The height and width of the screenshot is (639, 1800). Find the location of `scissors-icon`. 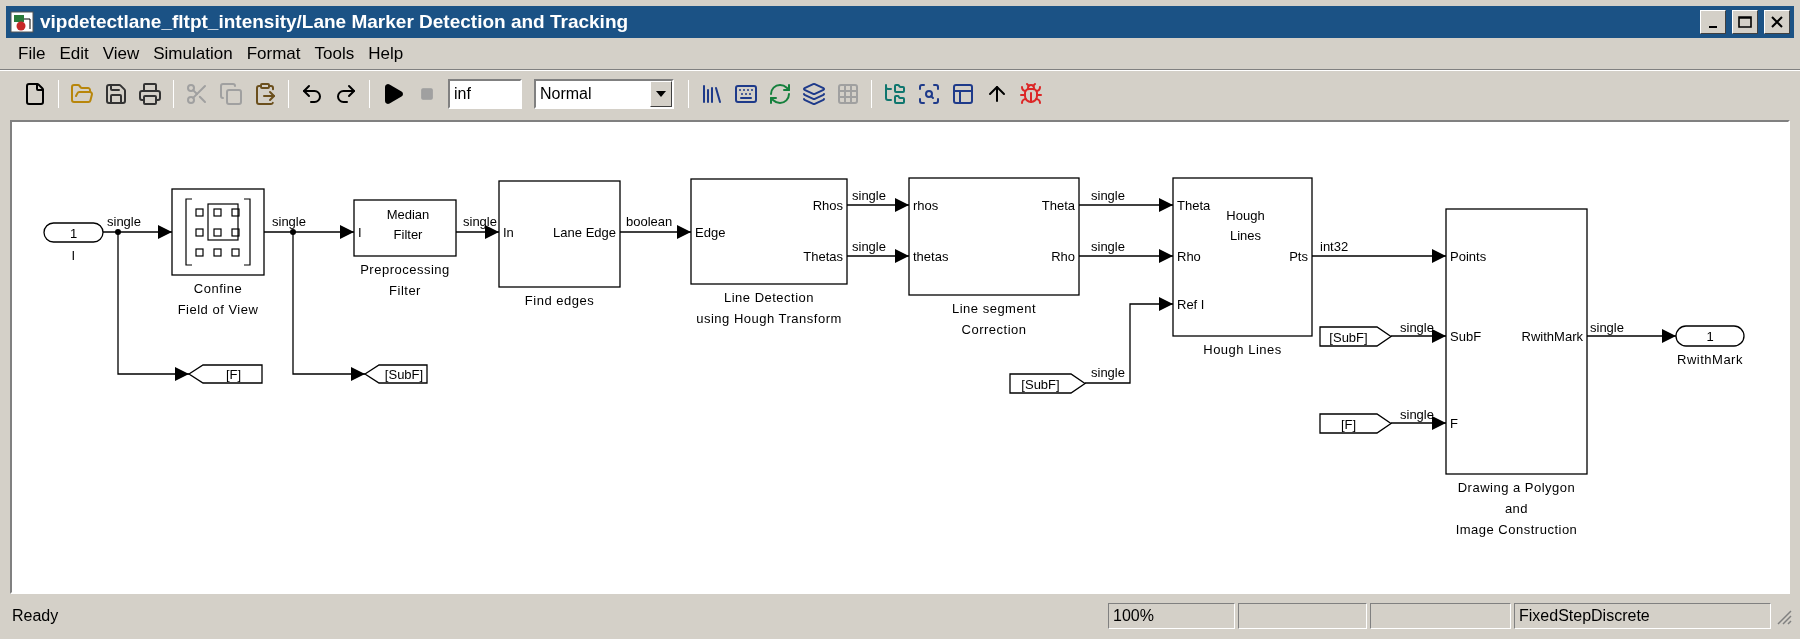

scissors-icon is located at coordinates (197, 93).